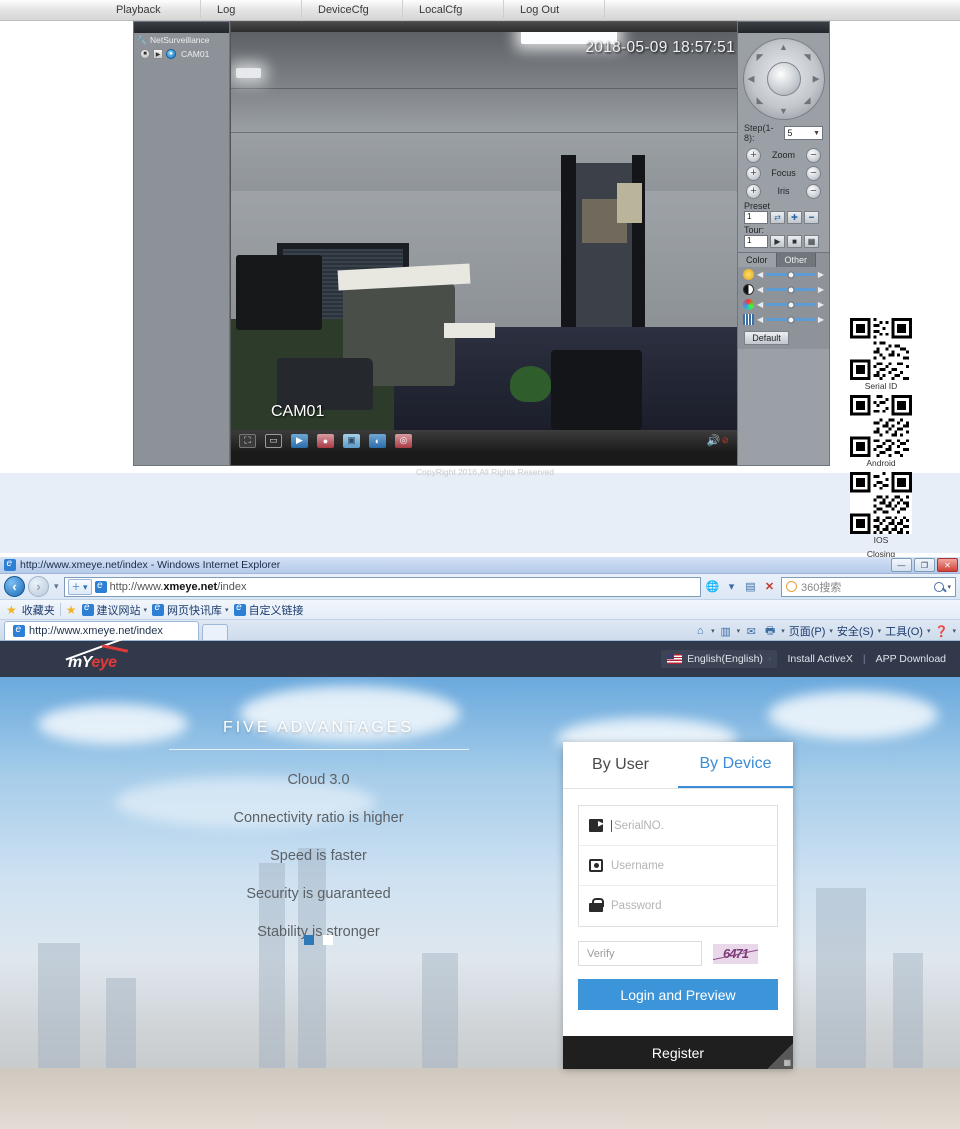  I want to click on fav-suggested-sites: 建议网站 ▾, so click(114, 610).